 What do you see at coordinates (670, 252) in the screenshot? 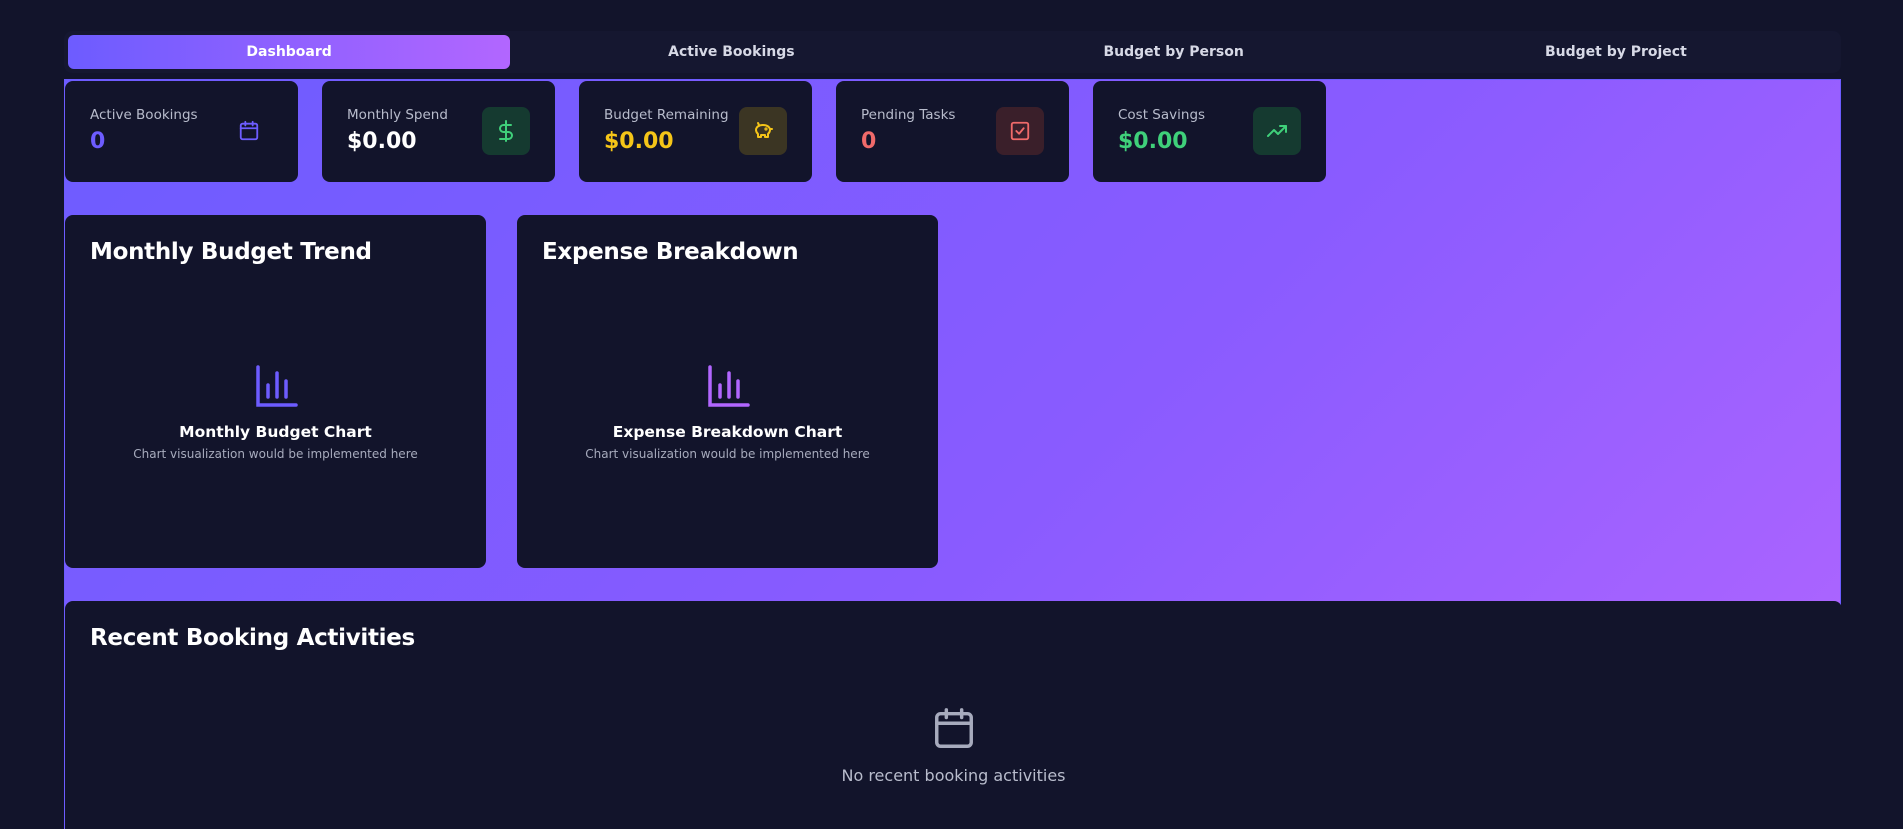
I see `card-title: Expense Breakdown` at bounding box center [670, 252].